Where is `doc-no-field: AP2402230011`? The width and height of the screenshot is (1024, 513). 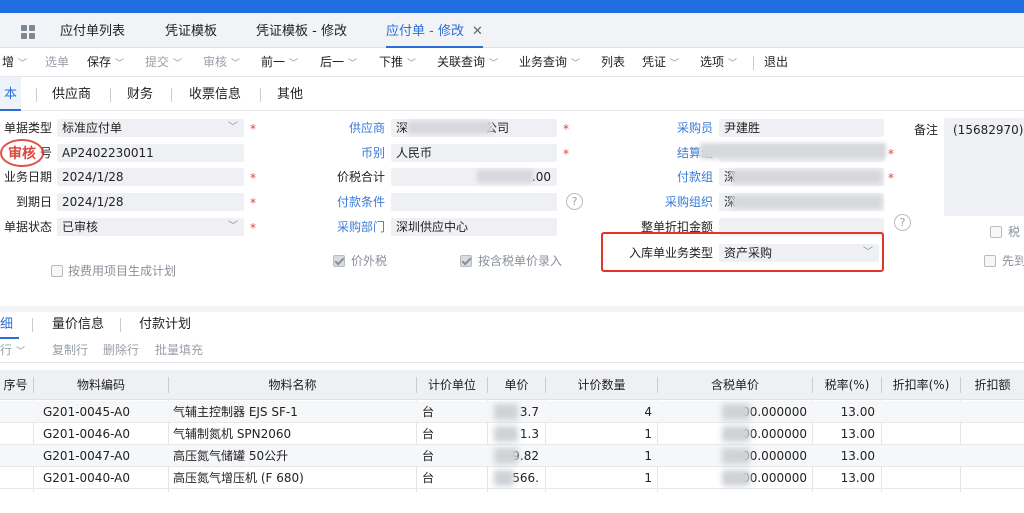 doc-no-field: AP2402230011 is located at coordinates (150, 153).